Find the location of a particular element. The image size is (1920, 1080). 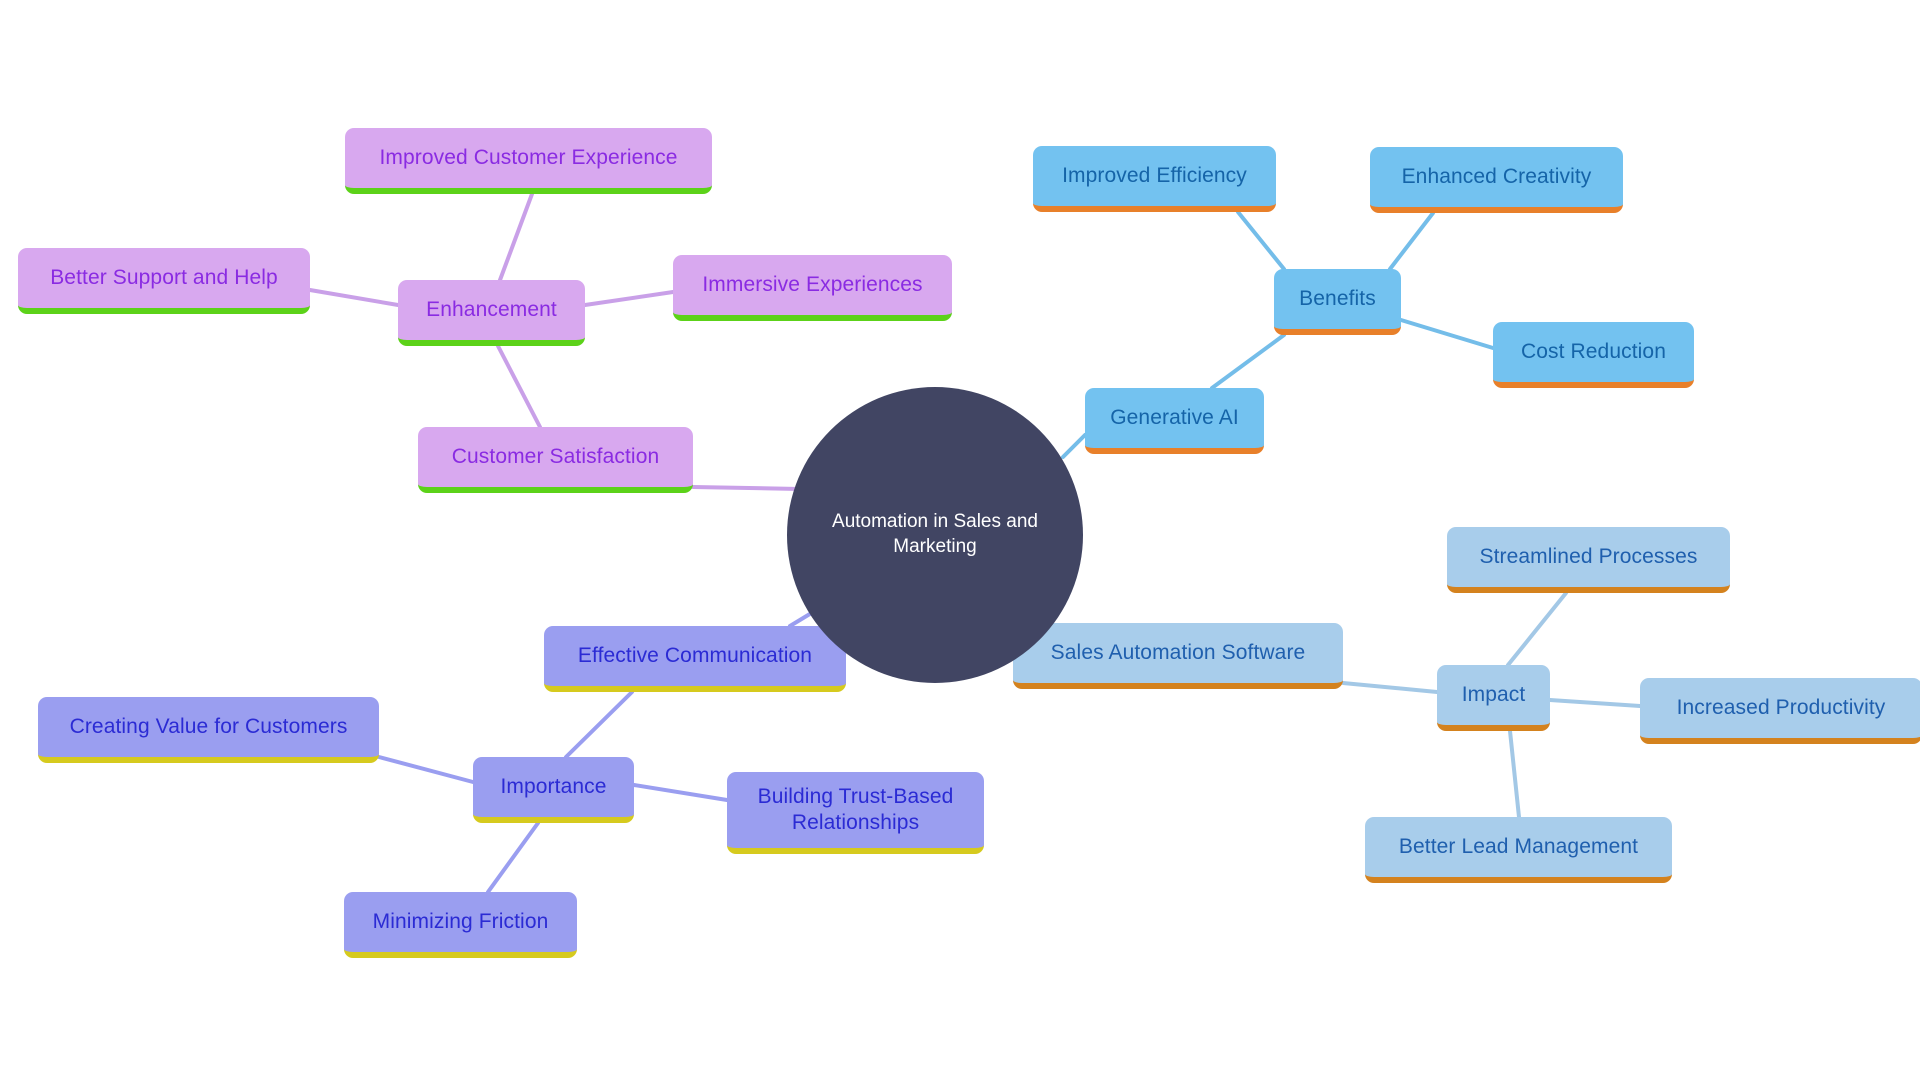

node-cost-reduction: Cost Reduction is located at coordinates (1593, 355).